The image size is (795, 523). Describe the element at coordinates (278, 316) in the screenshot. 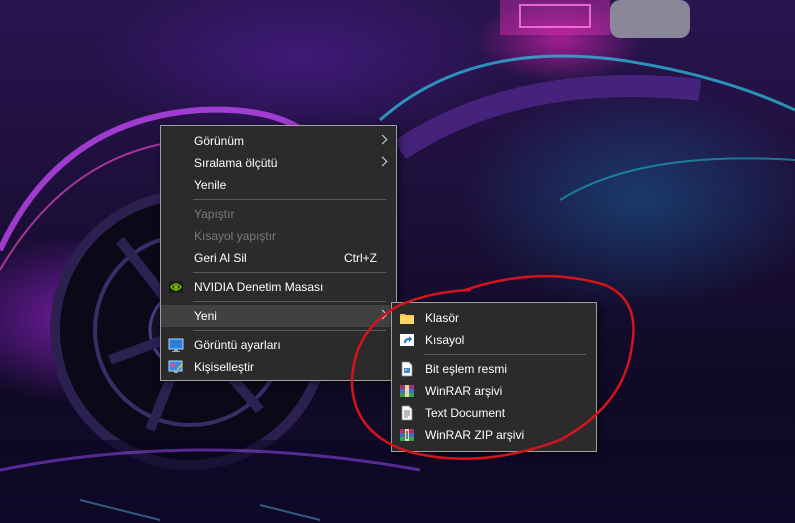

I see `menu-item-new: Yeni` at that location.